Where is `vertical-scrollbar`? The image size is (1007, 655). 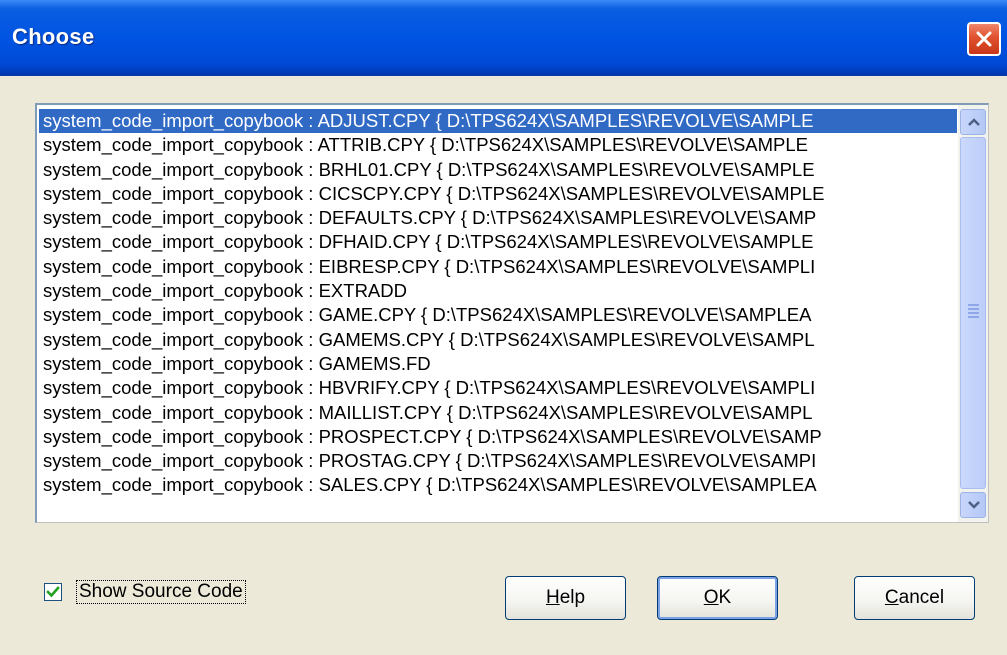
vertical-scrollbar is located at coordinates (973, 313).